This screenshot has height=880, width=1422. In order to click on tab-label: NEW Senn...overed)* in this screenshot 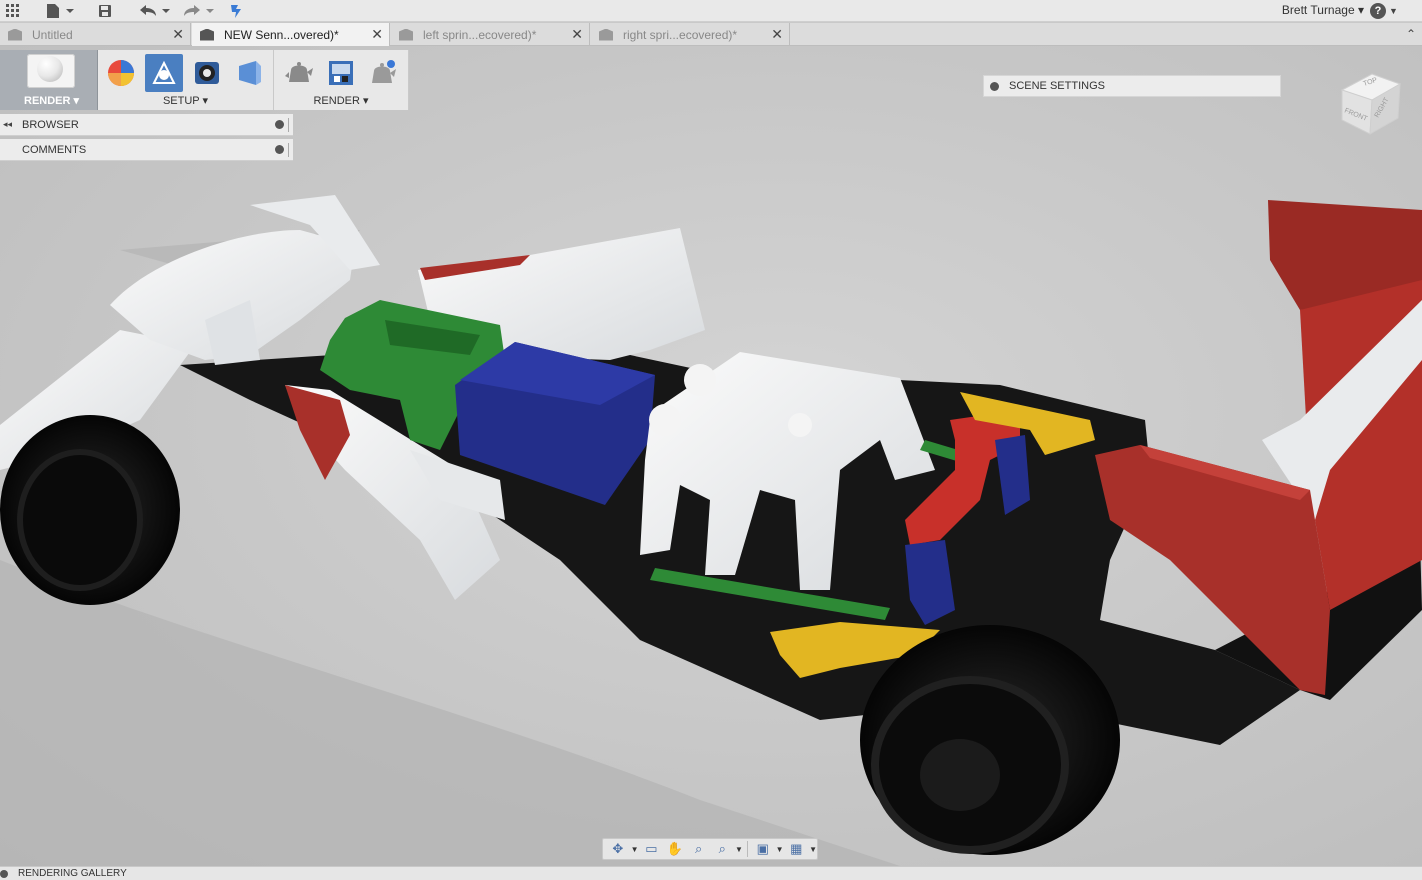, I will do `click(281, 34)`.